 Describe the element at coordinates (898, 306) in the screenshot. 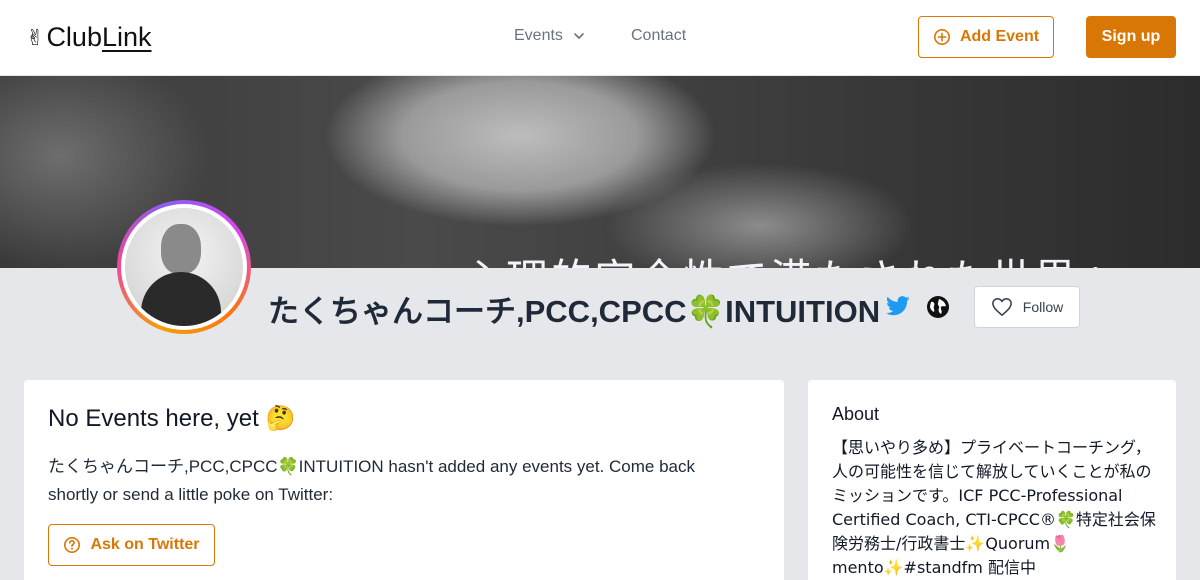

I see `twitter-icon` at that location.